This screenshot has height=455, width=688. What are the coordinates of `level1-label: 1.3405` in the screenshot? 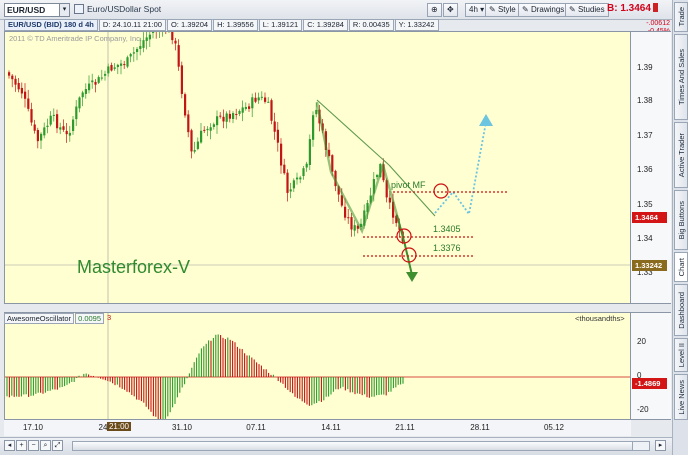 It's located at (447, 229).